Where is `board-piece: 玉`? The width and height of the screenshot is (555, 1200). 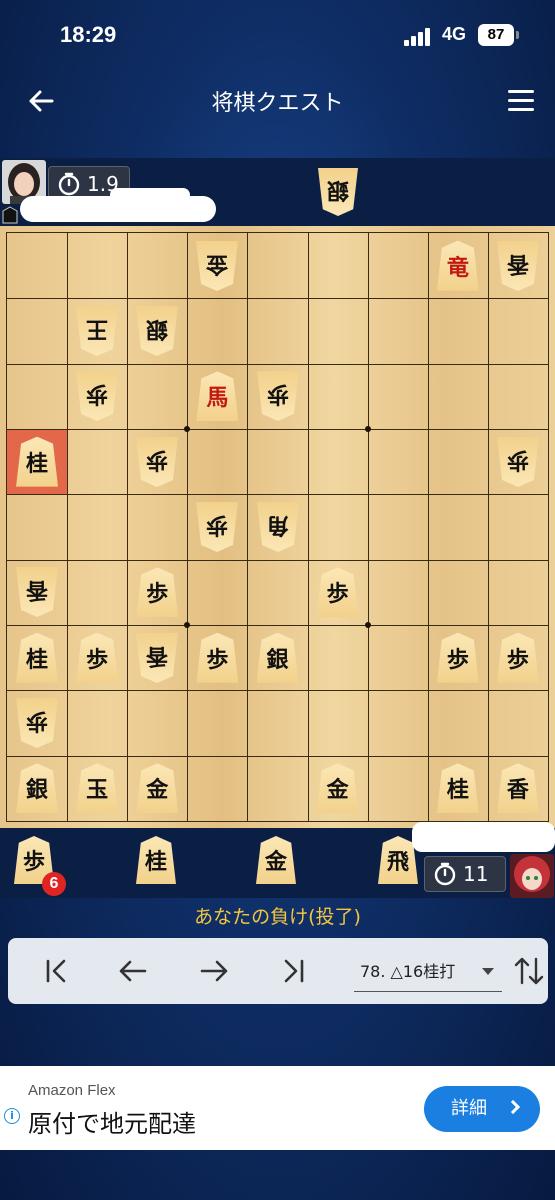
board-piece: 玉 is located at coordinates (97, 788).